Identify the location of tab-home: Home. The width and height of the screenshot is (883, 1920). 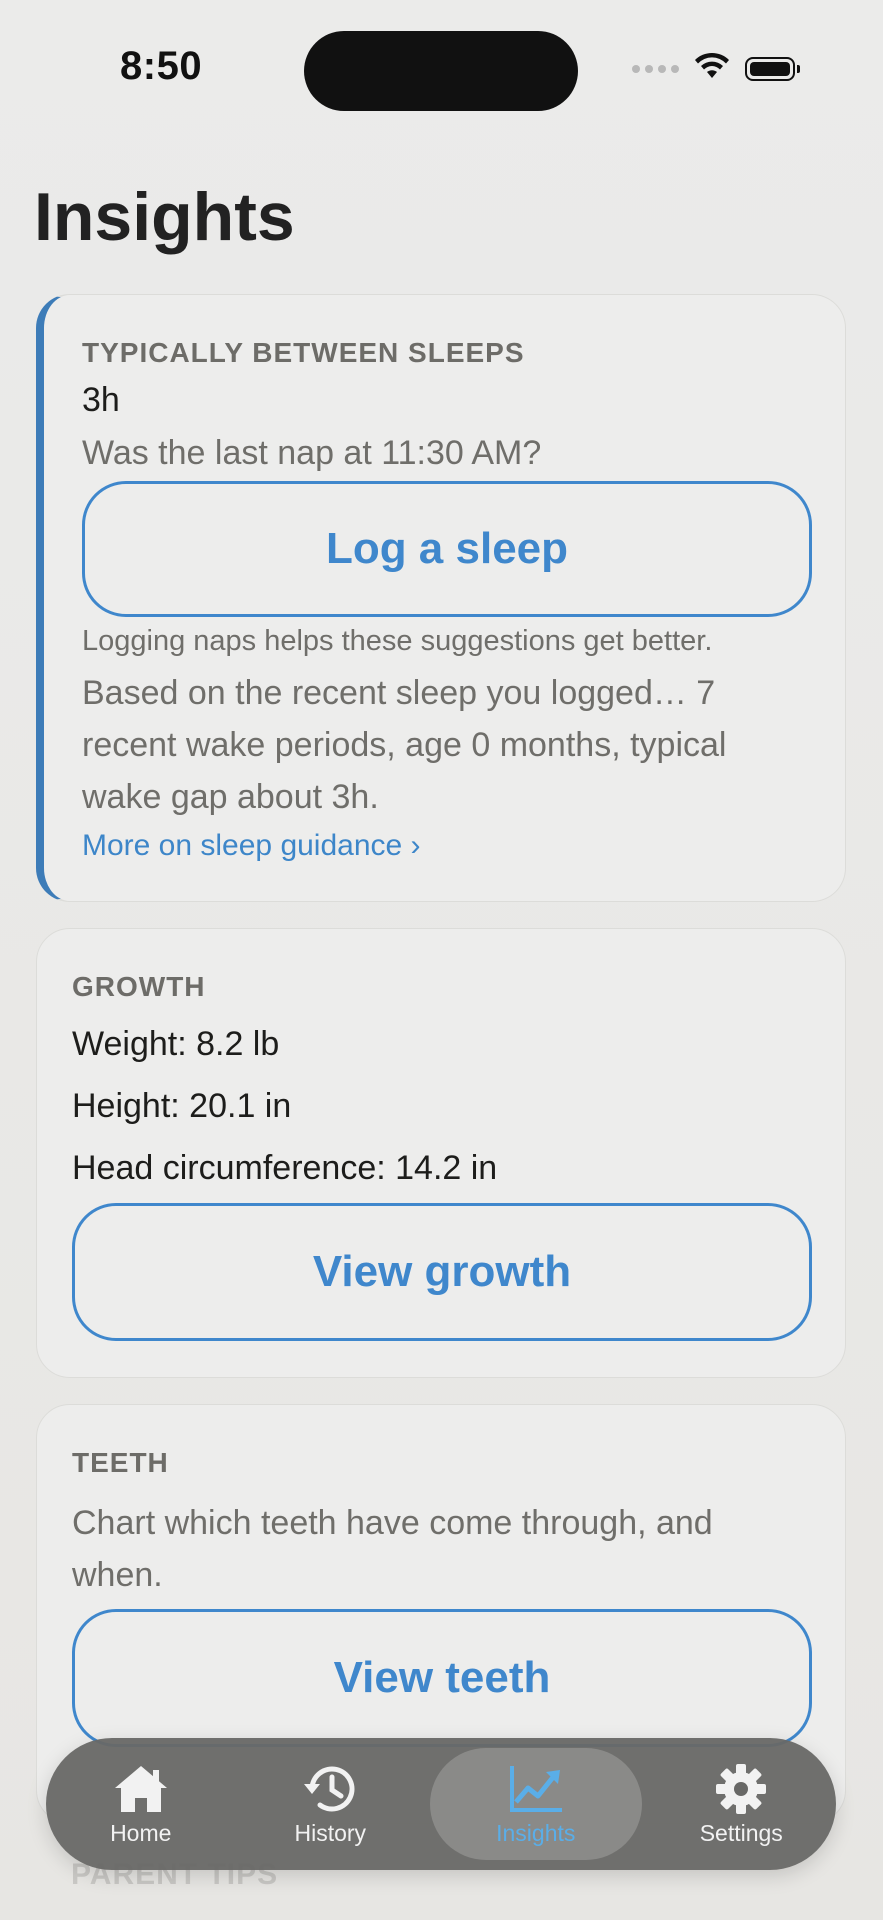
(141, 1804).